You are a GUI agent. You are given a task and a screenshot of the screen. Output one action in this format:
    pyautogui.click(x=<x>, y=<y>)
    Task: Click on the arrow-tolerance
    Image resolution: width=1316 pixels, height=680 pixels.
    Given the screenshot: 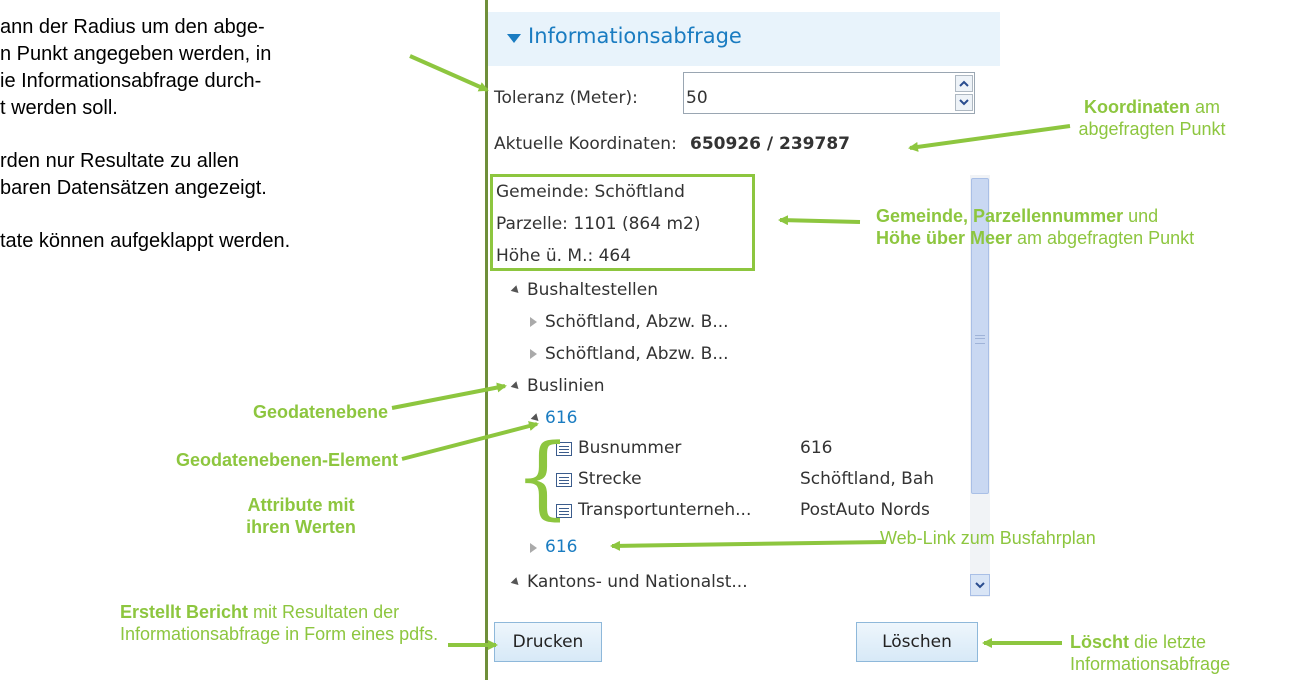 What is the action you would take?
    pyautogui.click(x=449, y=73)
    